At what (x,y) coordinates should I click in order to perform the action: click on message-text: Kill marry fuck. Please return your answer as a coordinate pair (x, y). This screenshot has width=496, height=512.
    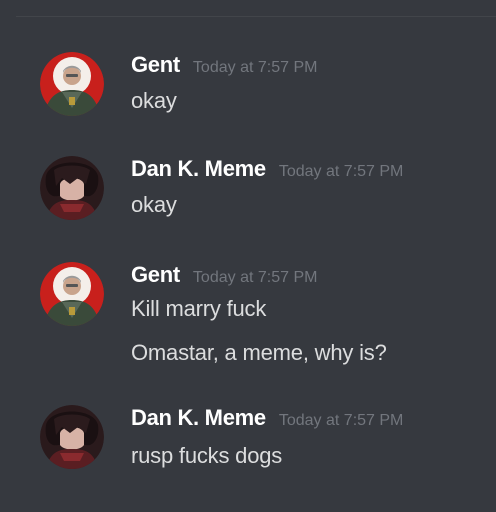
    Looking at the image, I should click on (199, 308).